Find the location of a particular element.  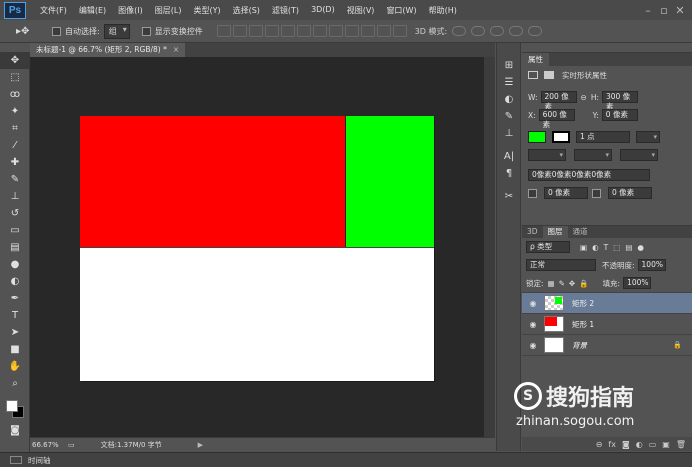

delete-layer-icon: 🗑 is located at coordinates (681, 444).